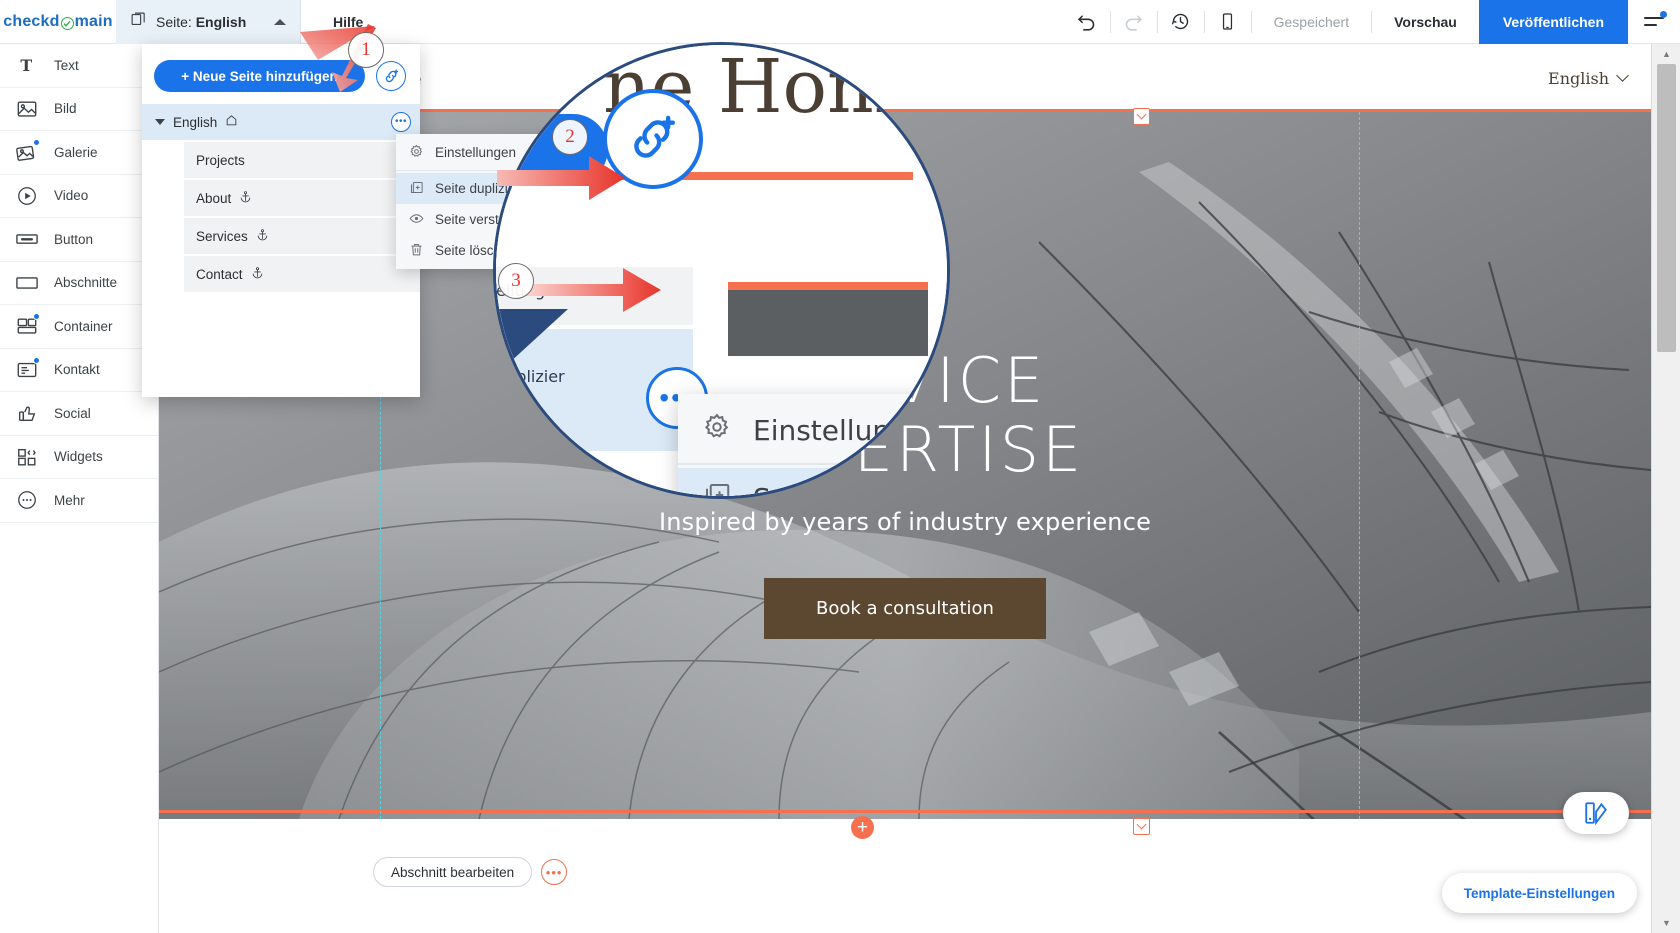  What do you see at coordinates (69, 500) in the screenshot?
I see `sidebar-label: Mehr` at bounding box center [69, 500].